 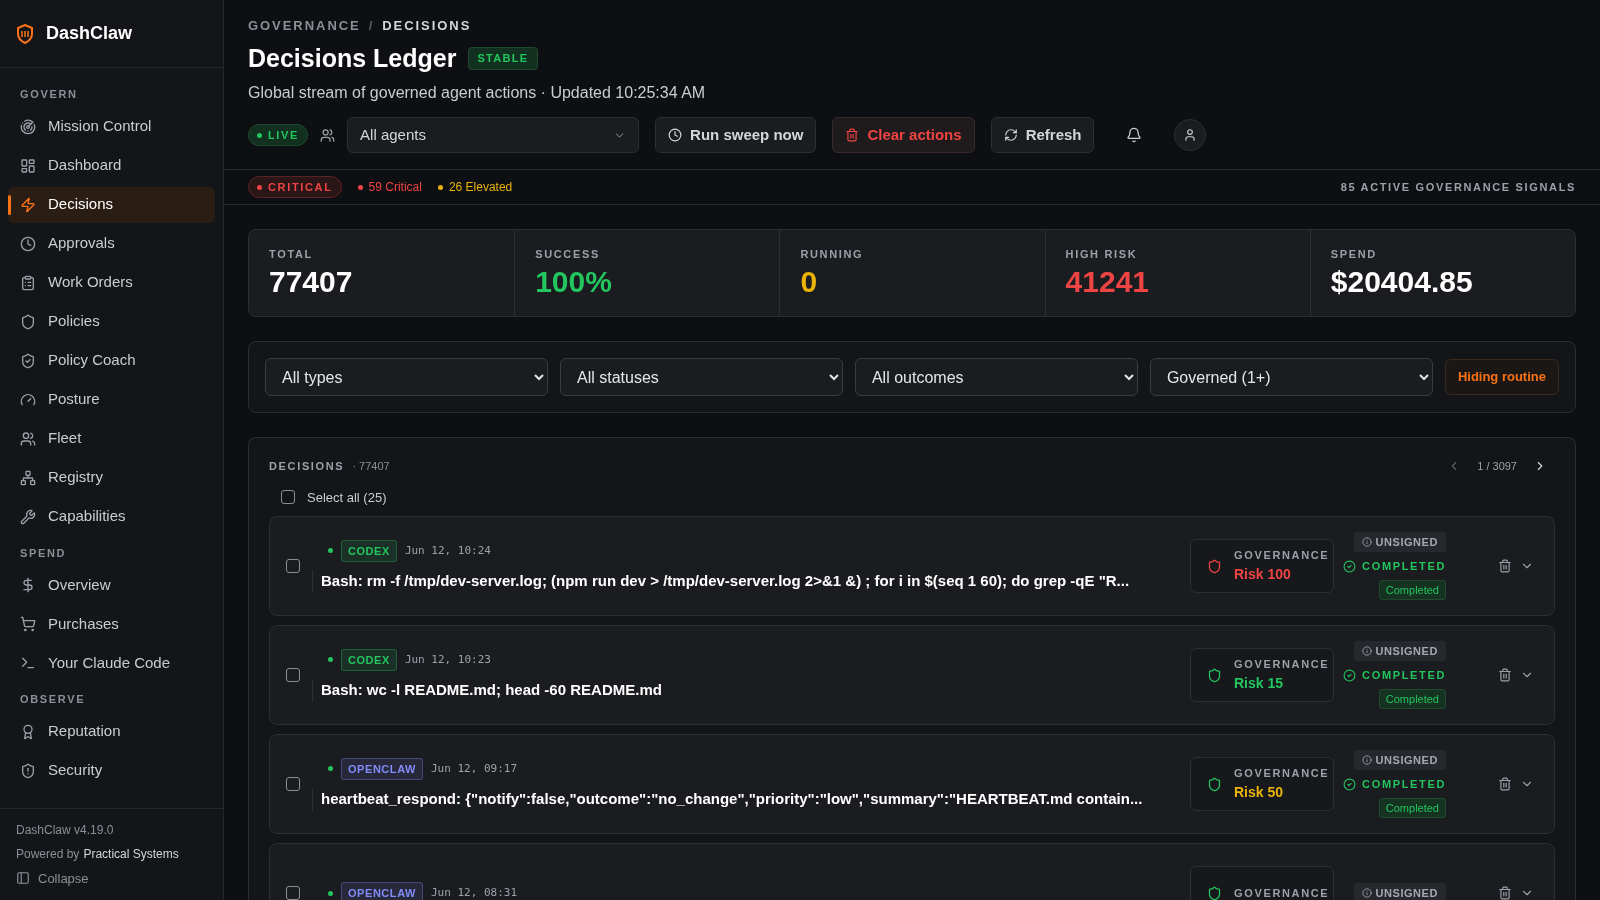 I want to click on risk-score: Risk 100, so click(x=1263, y=574).